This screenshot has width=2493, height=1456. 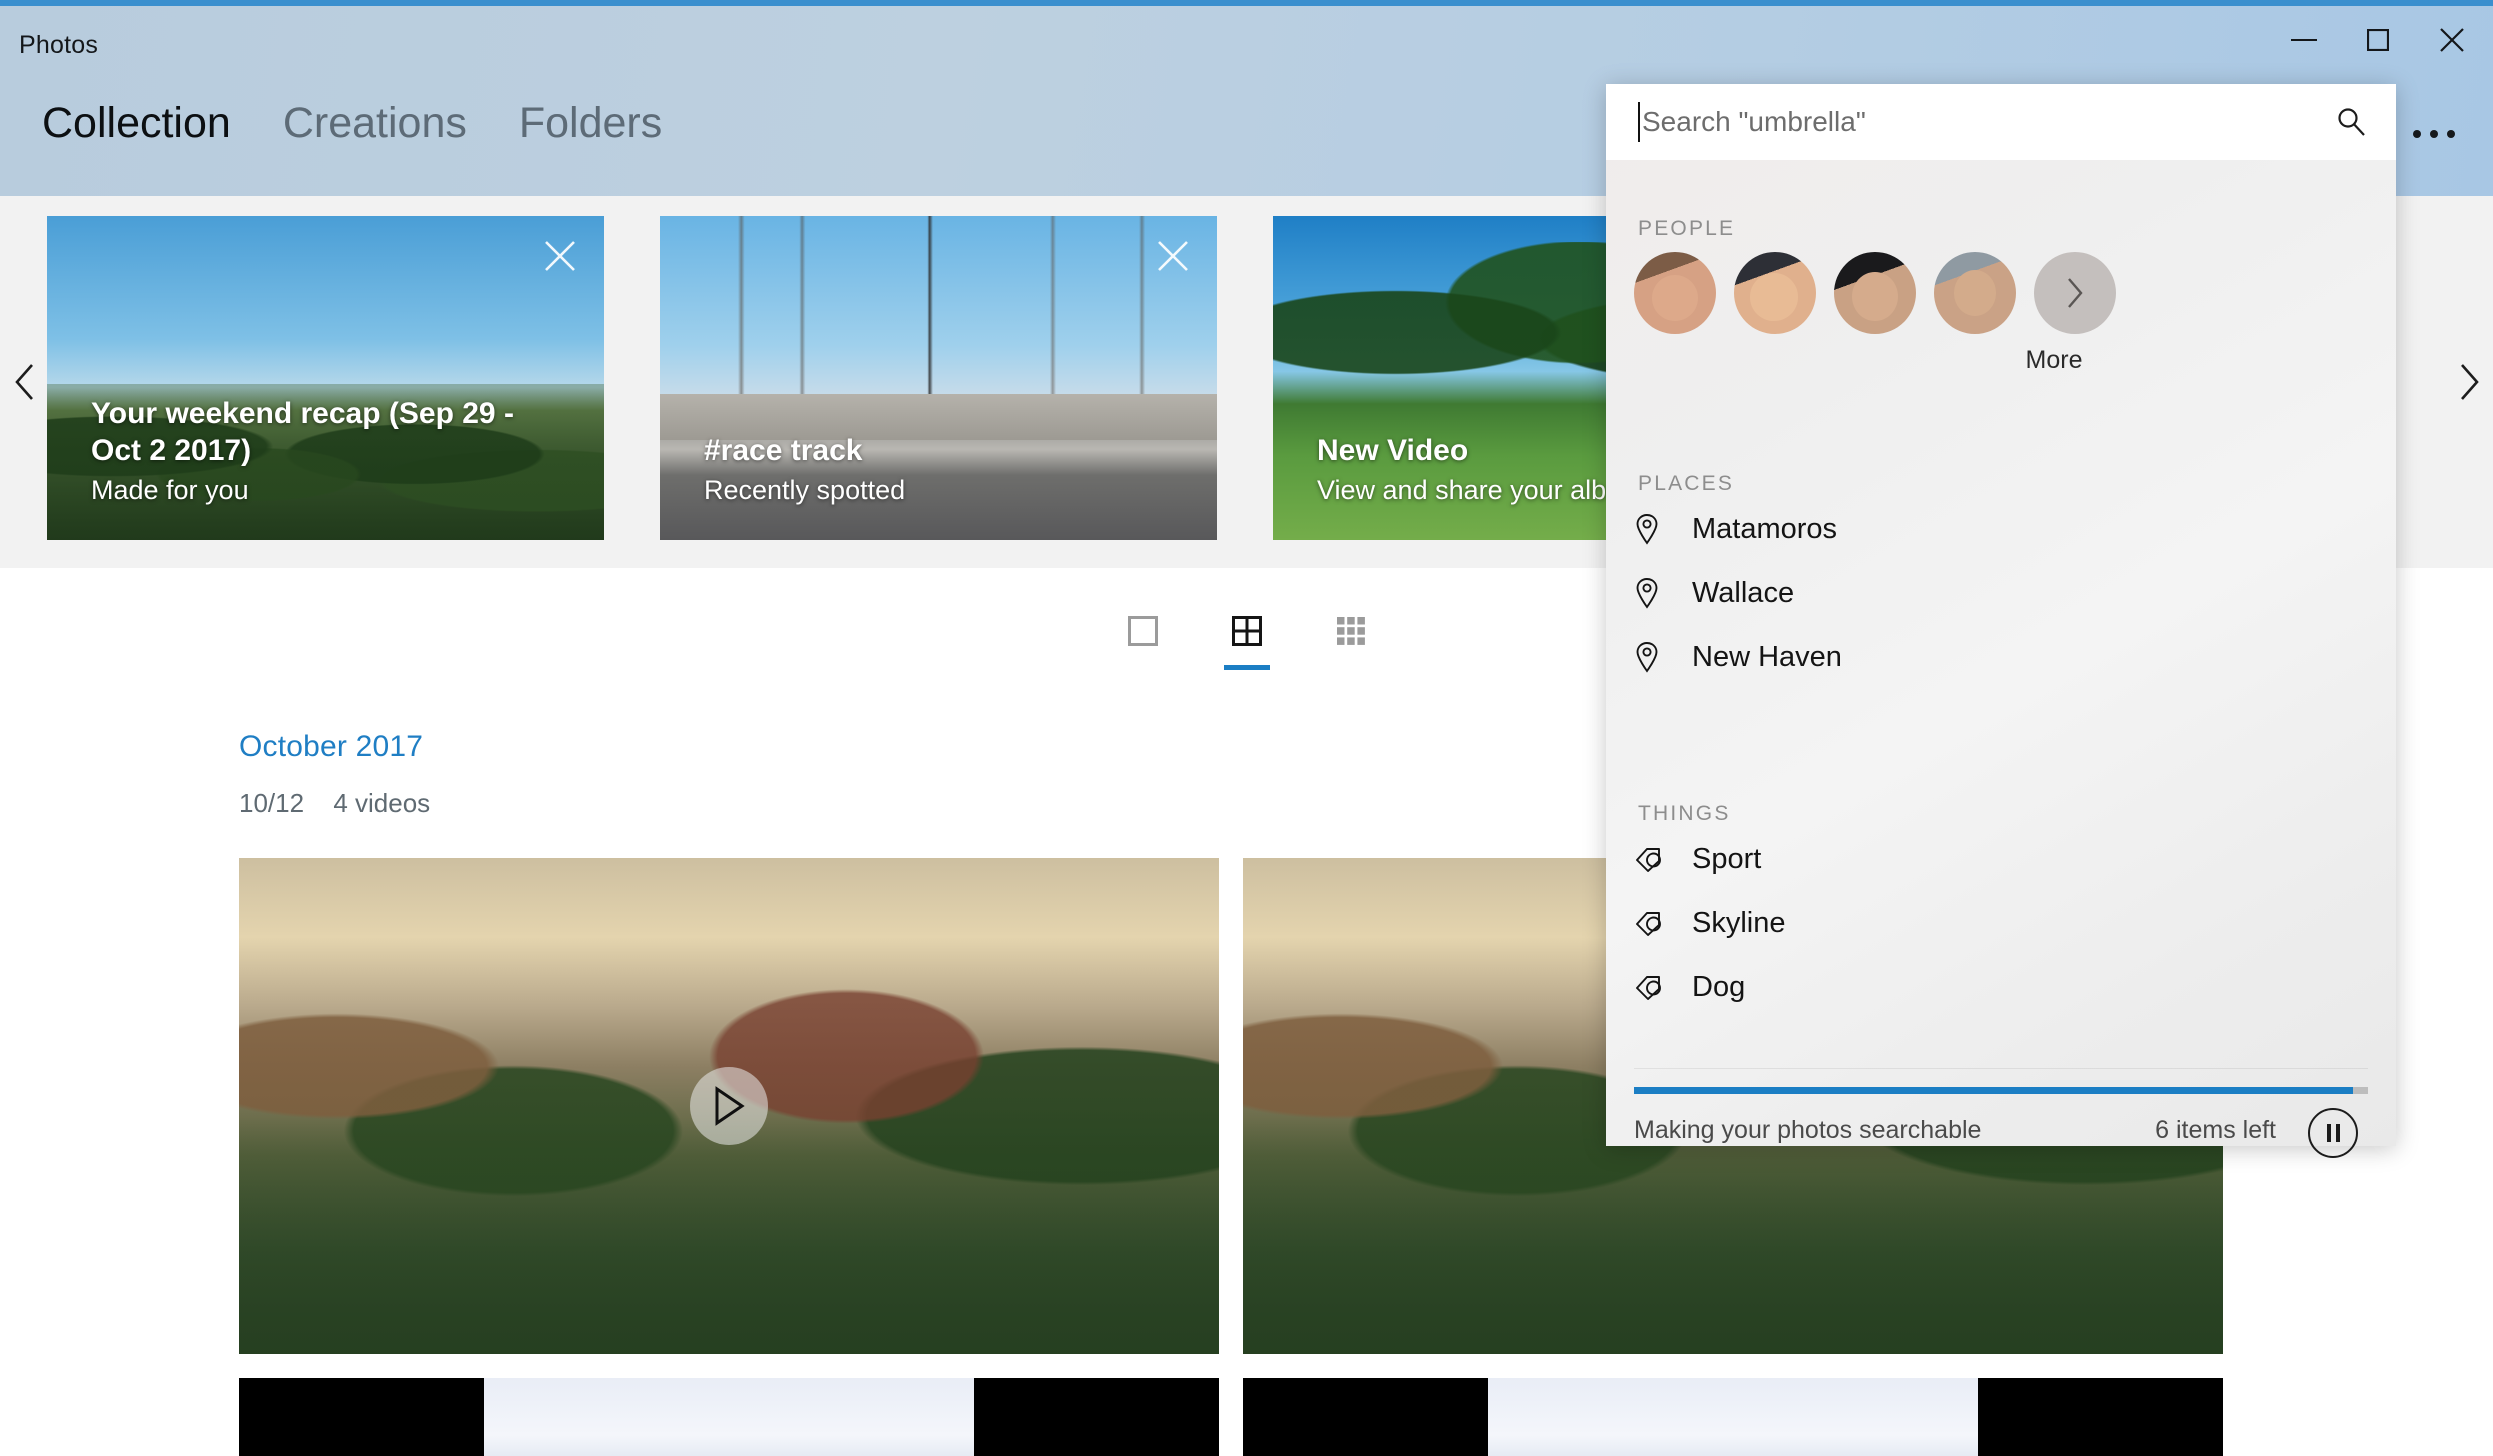 What do you see at coordinates (1686, 483) in the screenshot?
I see `places-section-heading: PLACES` at bounding box center [1686, 483].